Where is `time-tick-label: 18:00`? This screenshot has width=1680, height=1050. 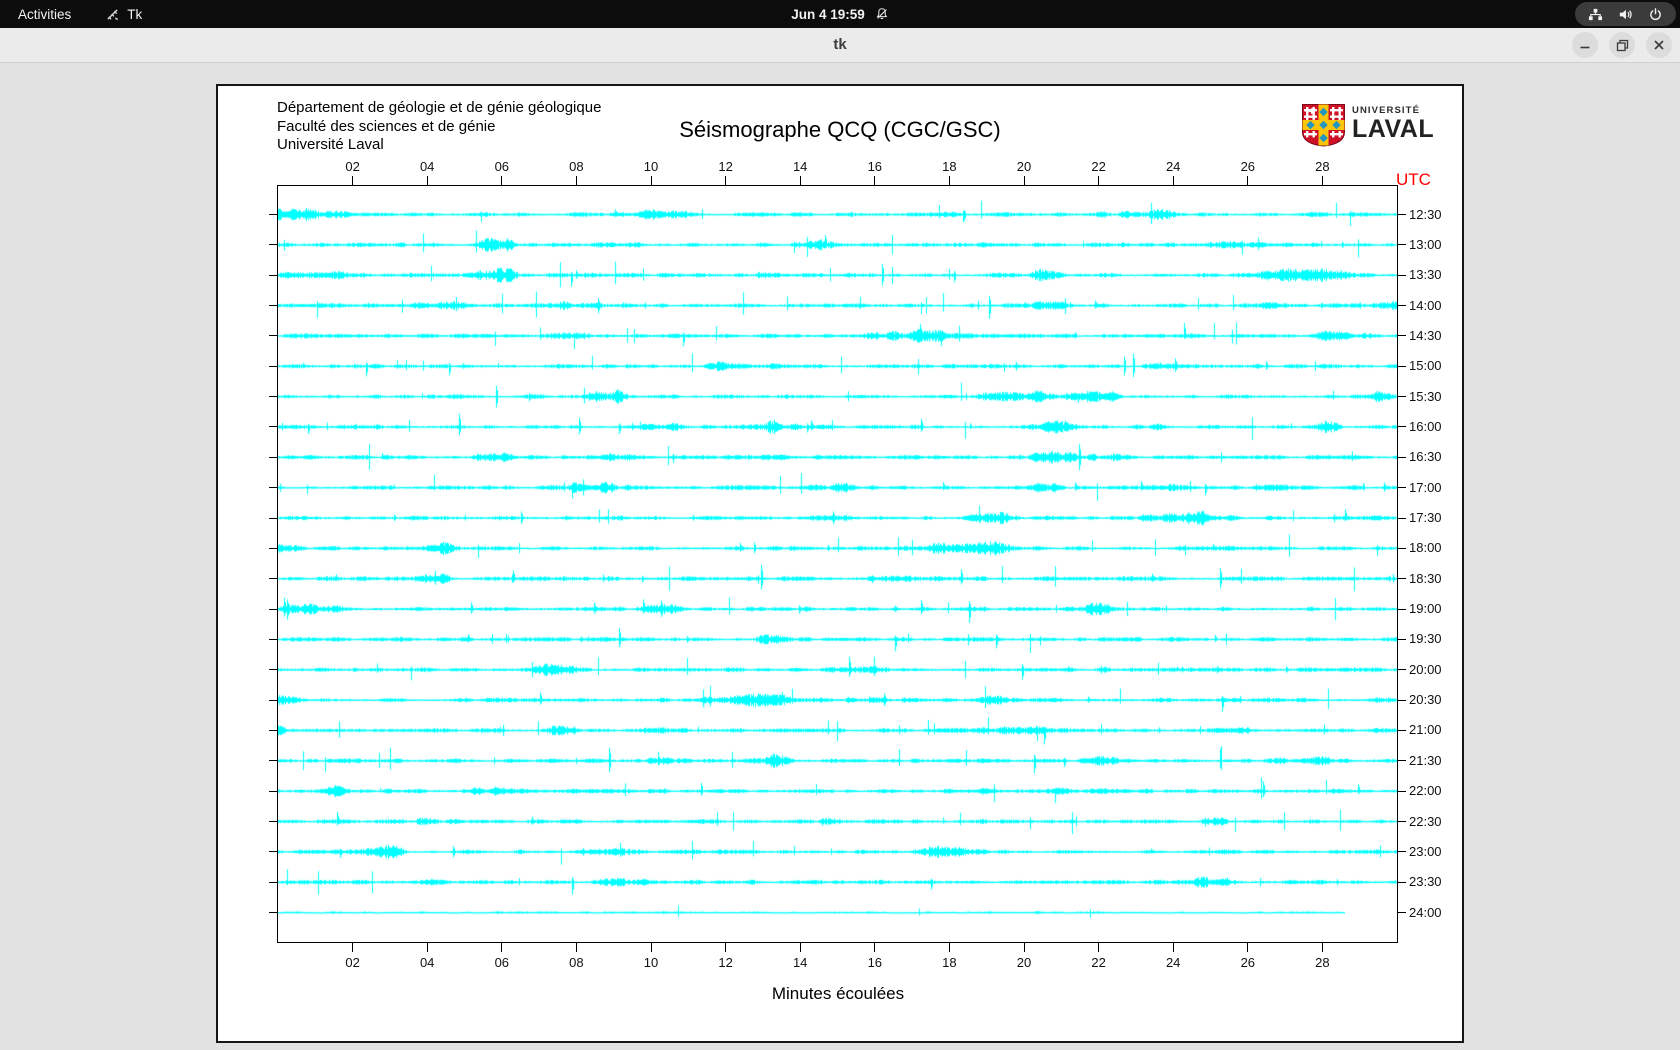
time-tick-label: 18:00 is located at coordinates (1425, 548).